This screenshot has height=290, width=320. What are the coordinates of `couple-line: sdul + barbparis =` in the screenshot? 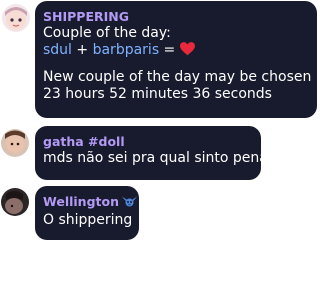 It's located at (180, 51).